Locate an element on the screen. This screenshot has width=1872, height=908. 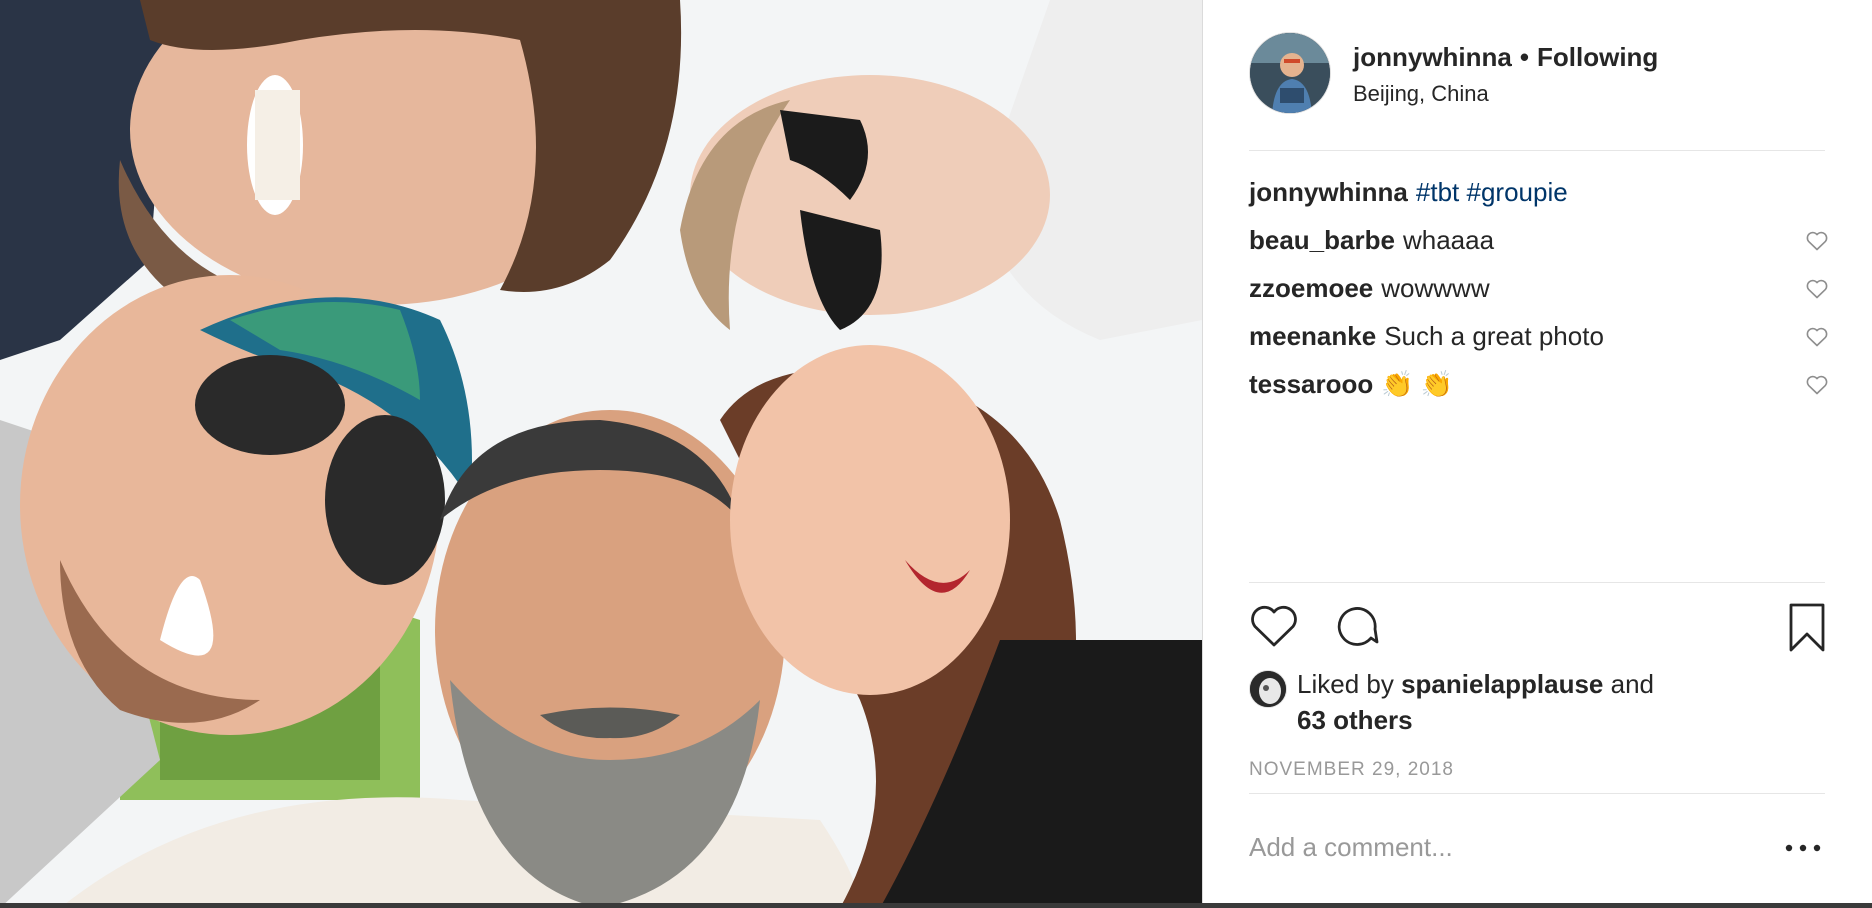
comment-username: beau_barbe is located at coordinates (1322, 240).